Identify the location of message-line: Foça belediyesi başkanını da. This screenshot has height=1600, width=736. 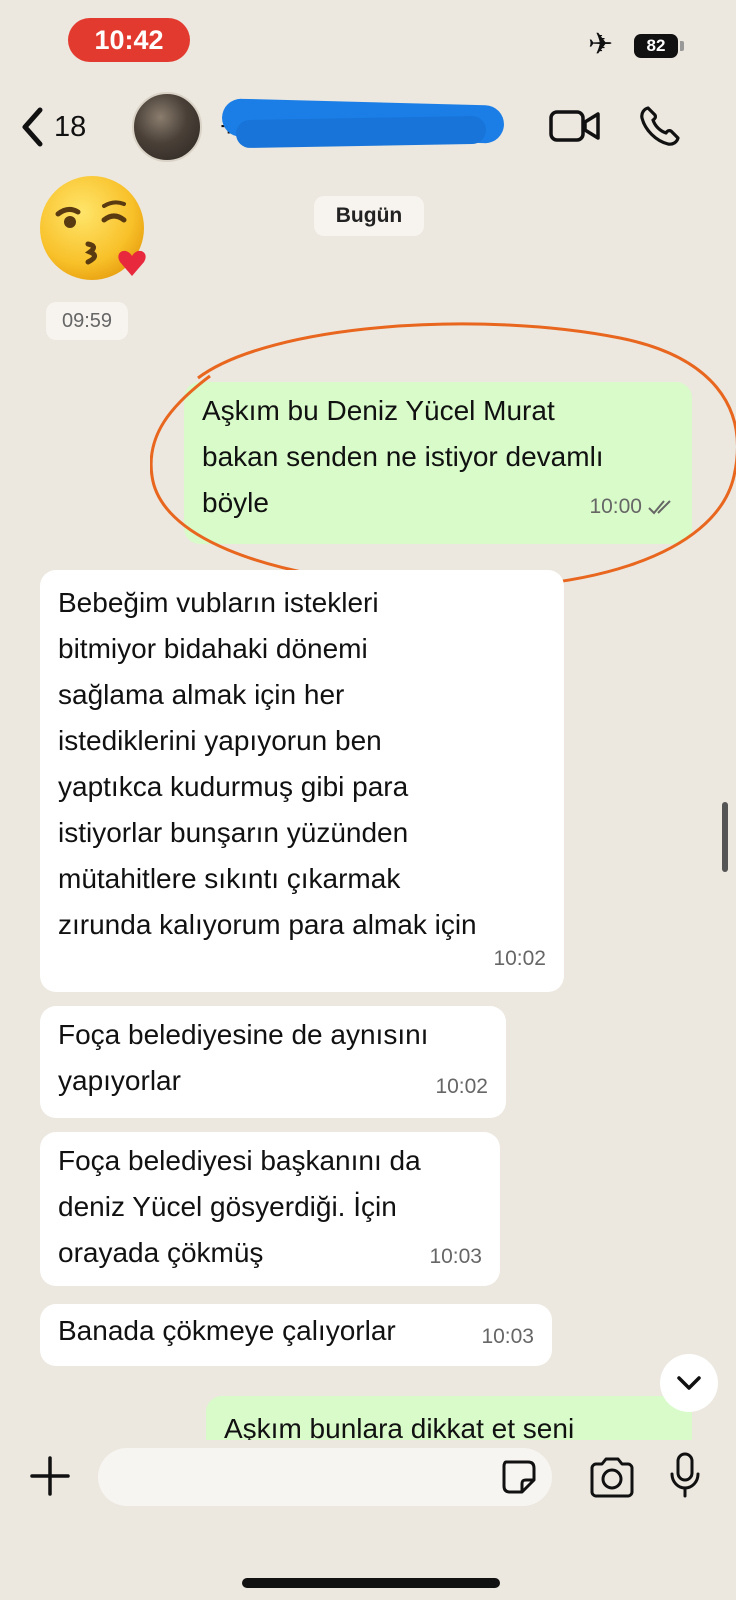
(239, 1160).